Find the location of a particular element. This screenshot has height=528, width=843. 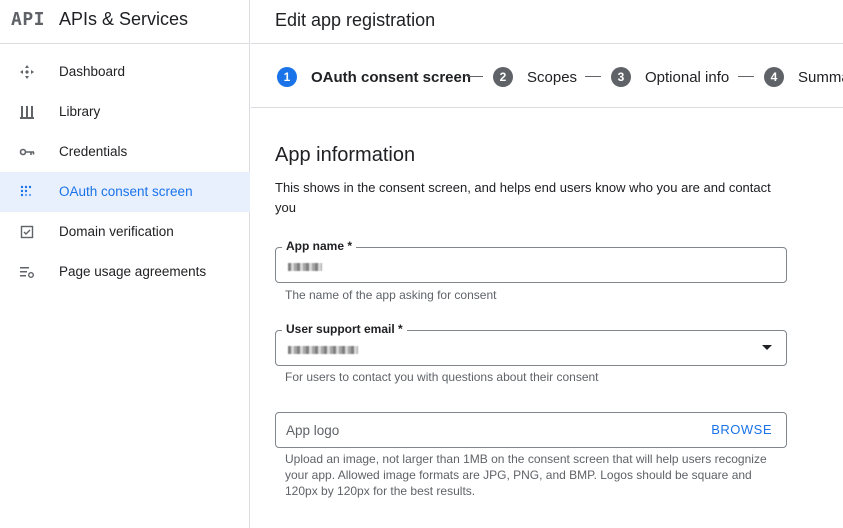

dashboard-icon is located at coordinates (27, 72).